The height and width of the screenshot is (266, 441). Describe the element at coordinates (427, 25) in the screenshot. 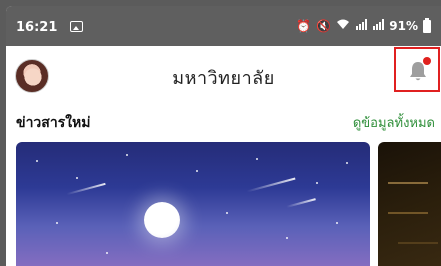

I see `battery-icon` at that location.